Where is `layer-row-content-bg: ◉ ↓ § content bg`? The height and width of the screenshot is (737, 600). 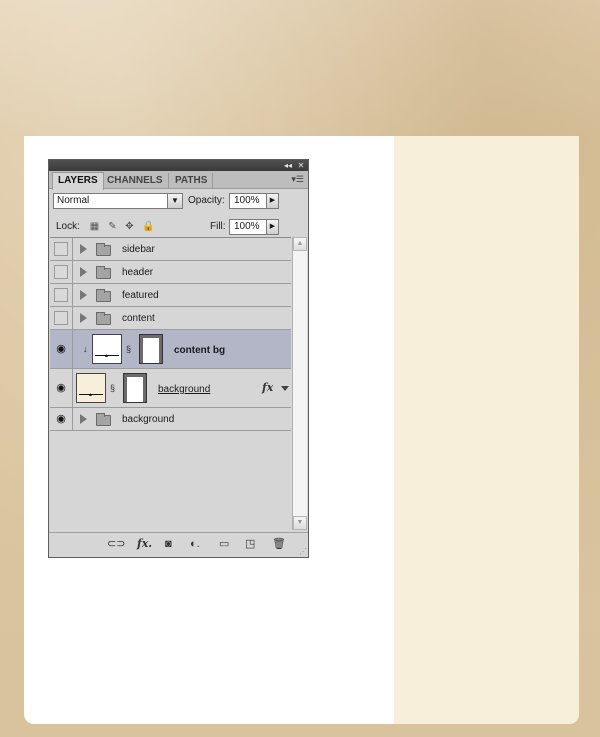
layer-row-content-bg: ◉ ↓ § content bg is located at coordinates (170, 349).